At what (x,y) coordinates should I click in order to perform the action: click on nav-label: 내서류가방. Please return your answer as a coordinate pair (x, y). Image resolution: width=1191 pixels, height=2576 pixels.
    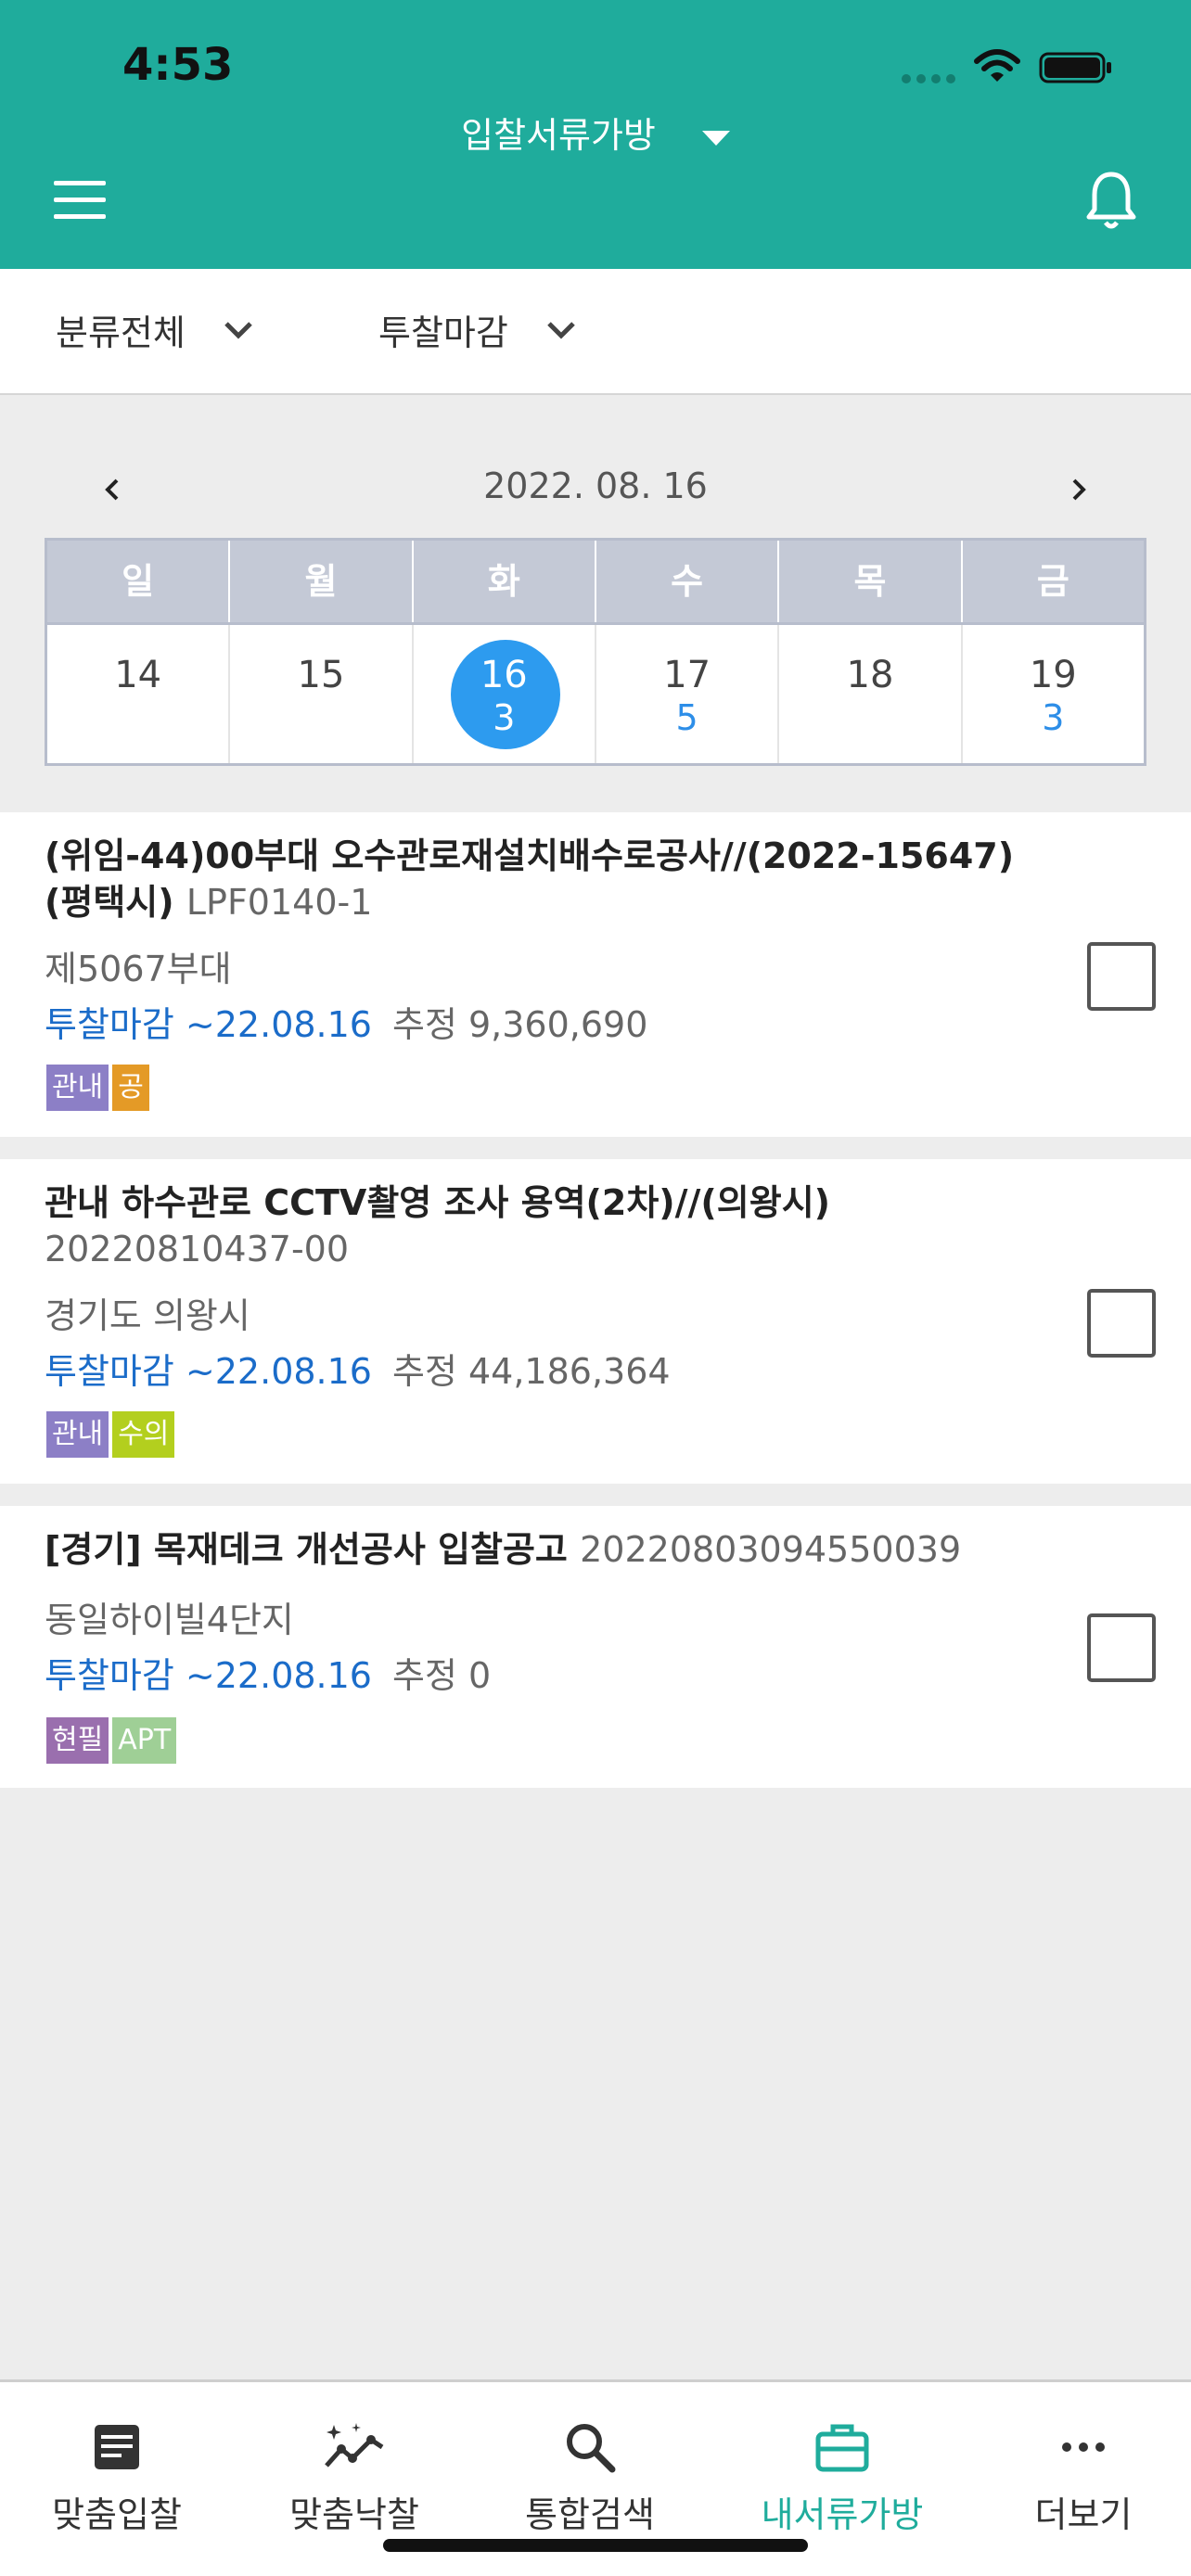
    Looking at the image, I should click on (842, 2514).